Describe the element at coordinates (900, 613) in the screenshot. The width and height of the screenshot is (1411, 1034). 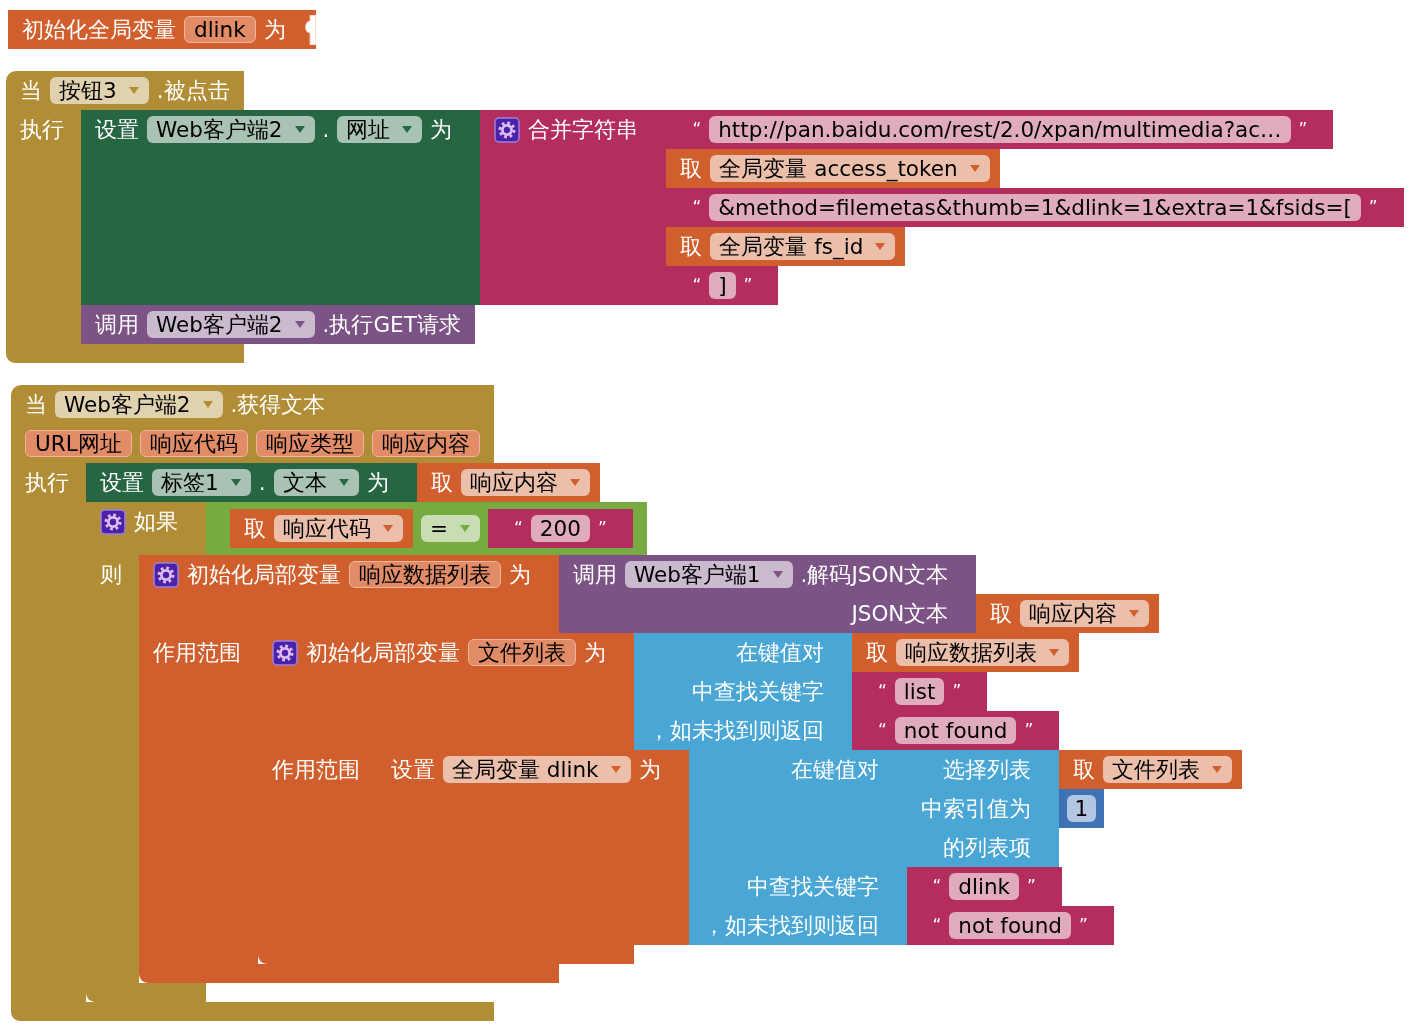
I see `block-label: JSON文本` at that location.